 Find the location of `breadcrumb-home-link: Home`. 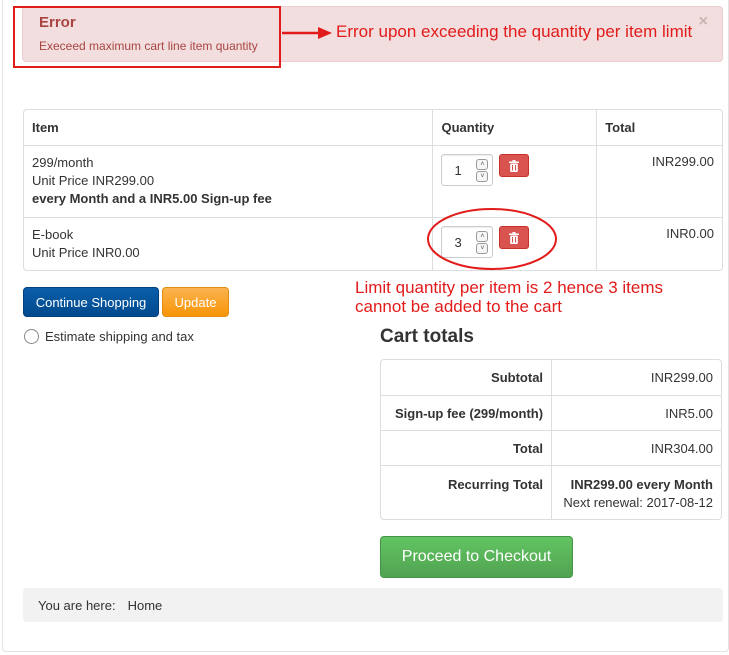

breadcrumb-home-link: Home is located at coordinates (145, 605).